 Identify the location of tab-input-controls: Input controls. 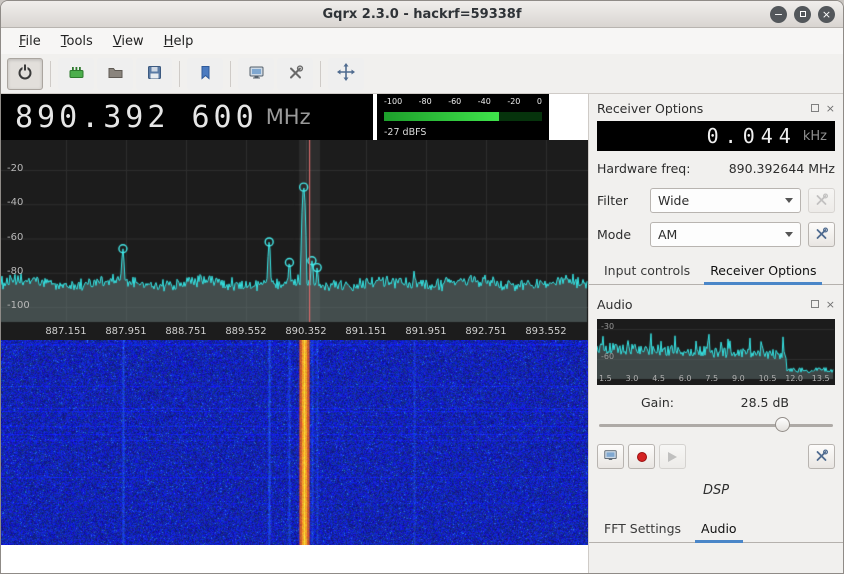
(647, 271).